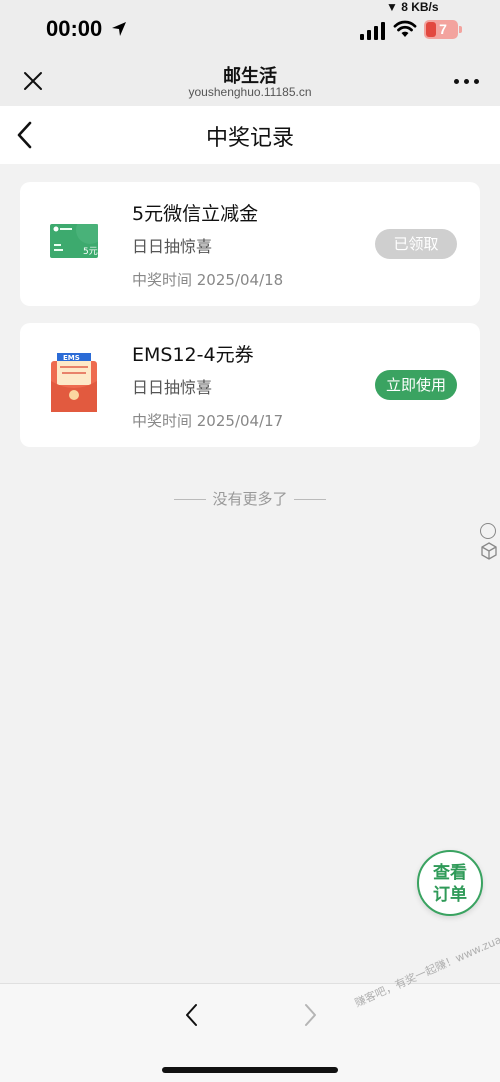 The image size is (500, 1082). What do you see at coordinates (249, 138) in the screenshot?
I see `page-title: 中奖记录` at bounding box center [249, 138].